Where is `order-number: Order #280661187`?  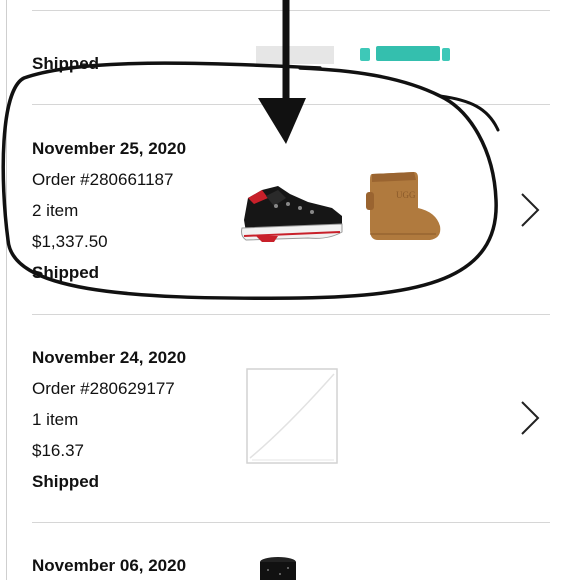
order-number: Order #280661187 is located at coordinates (103, 179).